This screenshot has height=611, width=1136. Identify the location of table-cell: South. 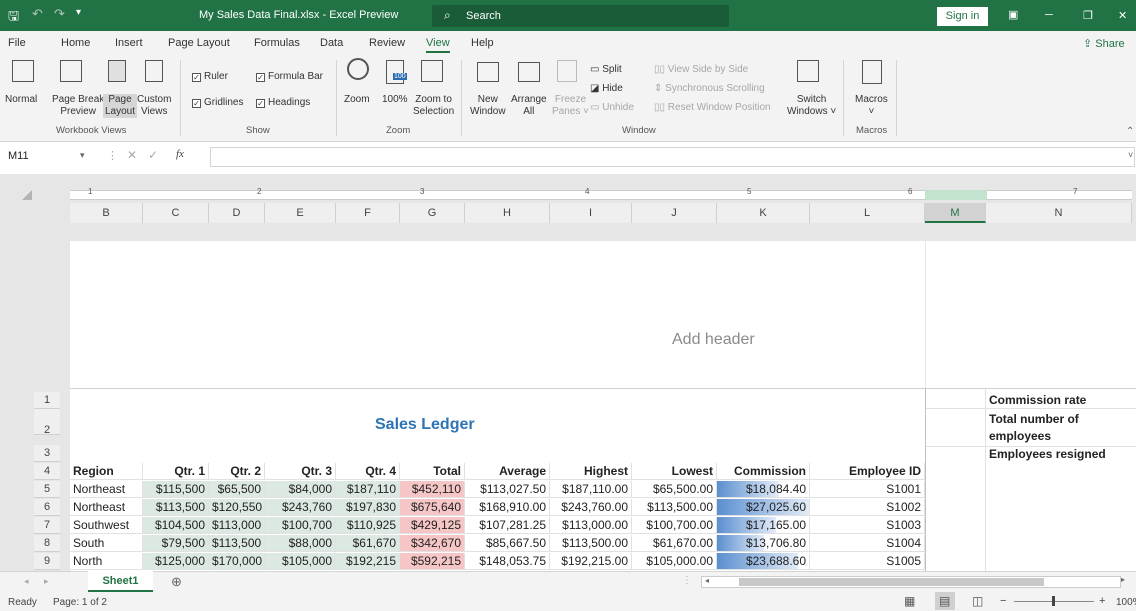
(106, 543).